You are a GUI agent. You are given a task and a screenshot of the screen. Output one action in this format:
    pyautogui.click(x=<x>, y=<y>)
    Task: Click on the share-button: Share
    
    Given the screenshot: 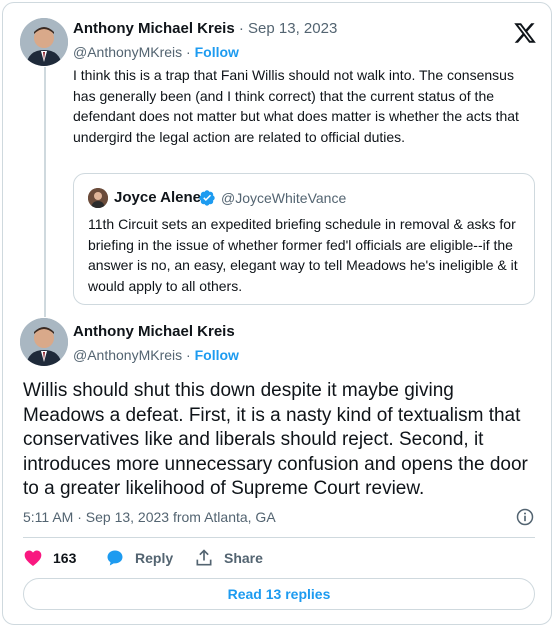 What is the action you would take?
    pyautogui.click(x=228, y=558)
    